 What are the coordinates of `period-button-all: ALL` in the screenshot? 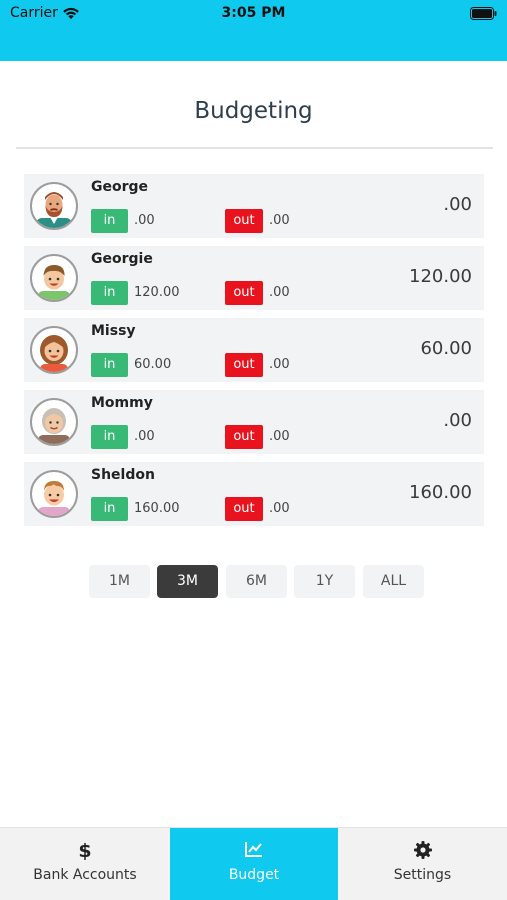 It's located at (393, 581).